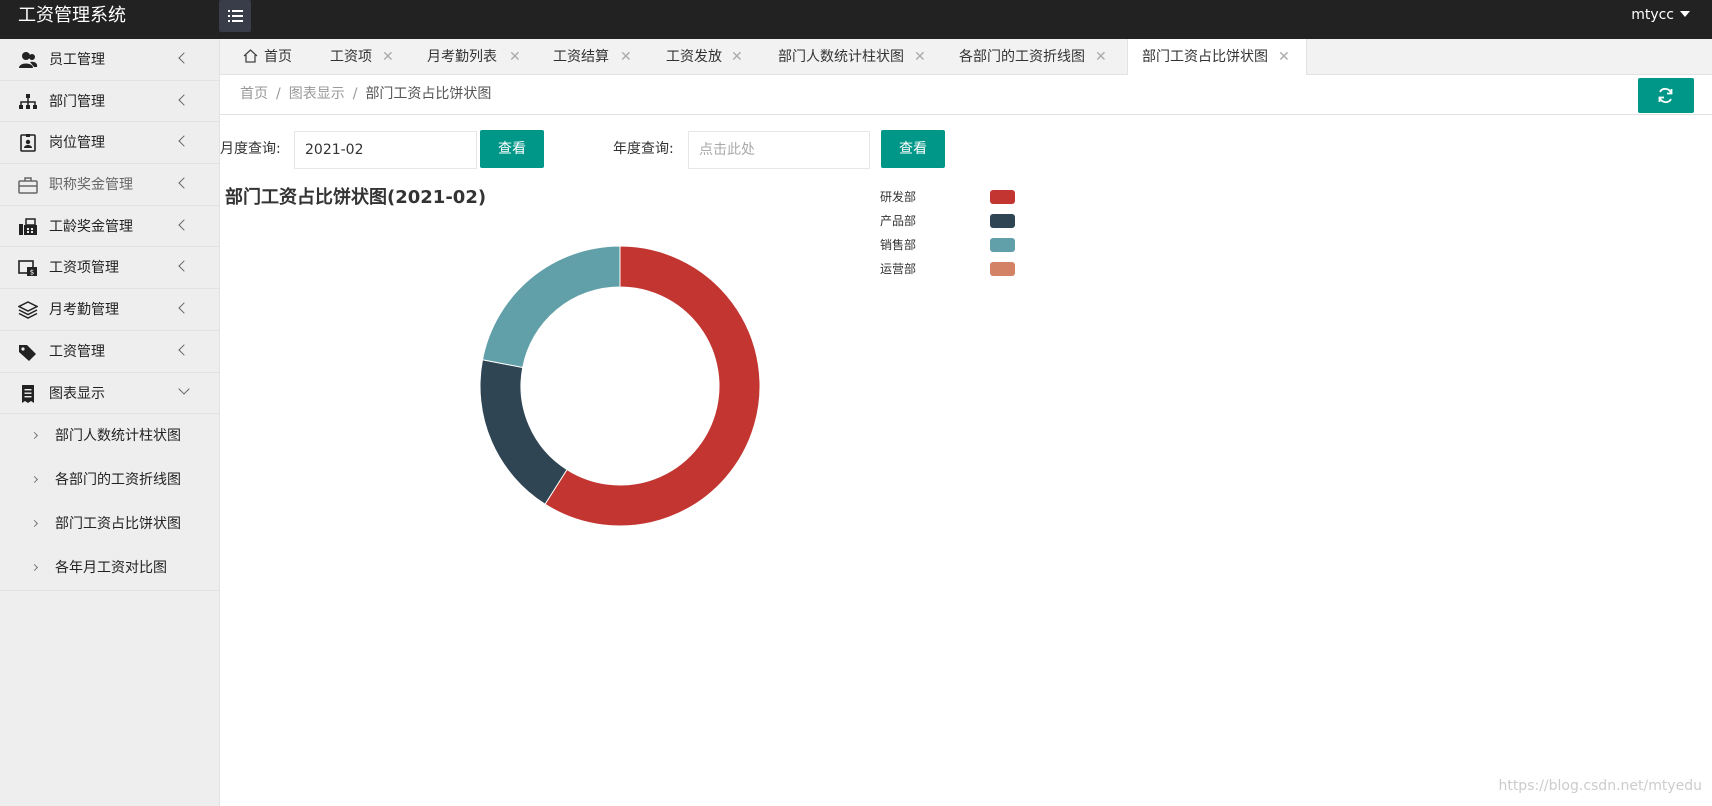 The height and width of the screenshot is (806, 1712). I want to click on sidebar-subitem-dept-salary-line: 各部门的工资折线图, so click(109, 480).